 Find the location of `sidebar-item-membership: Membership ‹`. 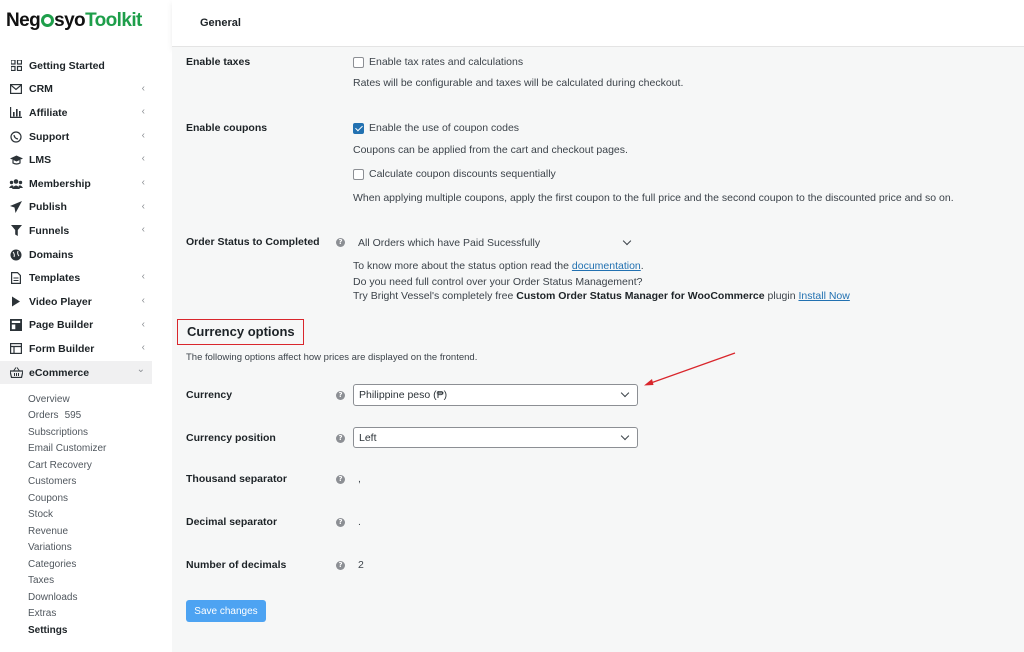

sidebar-item-membership: Membership ‹ is located at coordinates (76, 184).